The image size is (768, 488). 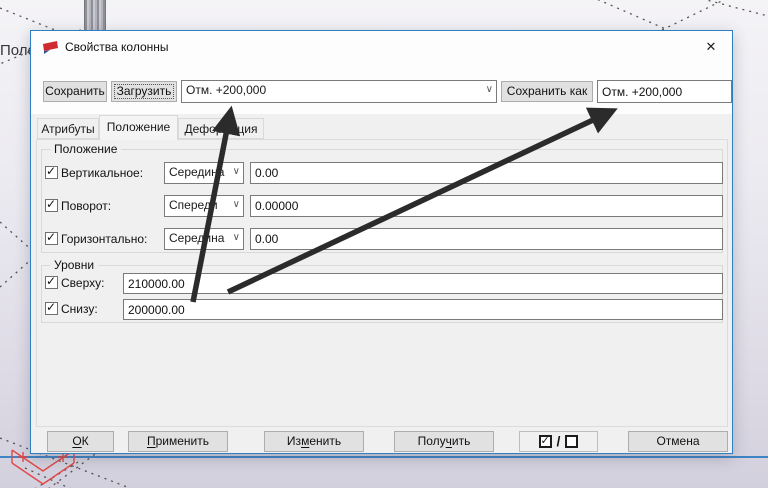 I want to click on profile-select: Отм. +200,000 ∨, so click(x=339, y=91).